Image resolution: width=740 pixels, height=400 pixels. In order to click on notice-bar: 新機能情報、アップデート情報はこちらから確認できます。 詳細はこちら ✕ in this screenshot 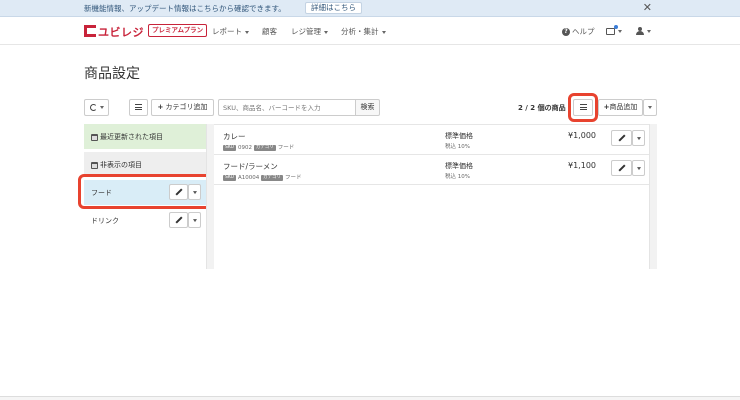, I will do `click(370, 8)`.